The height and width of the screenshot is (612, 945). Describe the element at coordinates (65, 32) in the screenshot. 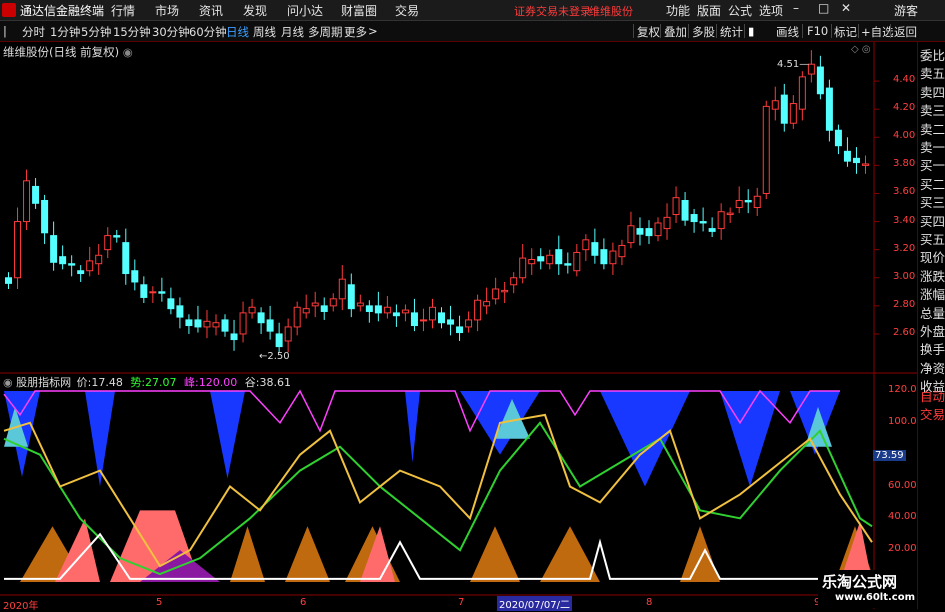

I see `period-1min: 1分钟` at that location.